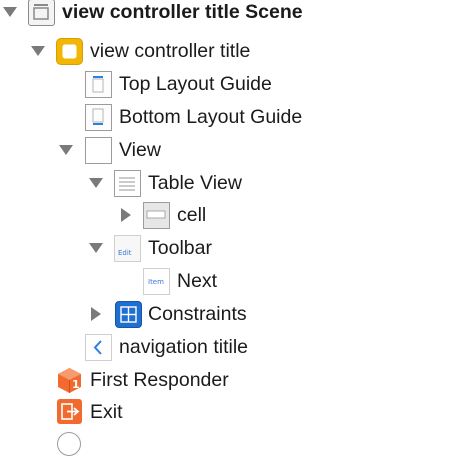 The image size is (474, 460). Describe the element at coordinates (69, 51) in the screenshot. I see `view-controller-icon` at that location.